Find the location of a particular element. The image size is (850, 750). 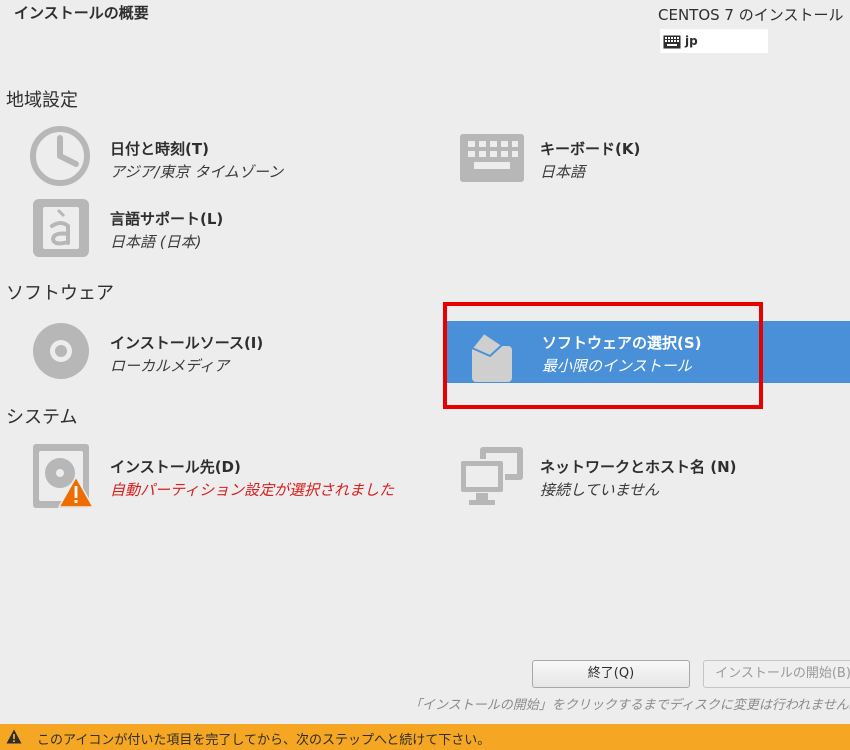

warning-bar: このアイコンが付いた項目を完了してから、次のステップへと続けて下さい。 is located at coordinates (425, 737).